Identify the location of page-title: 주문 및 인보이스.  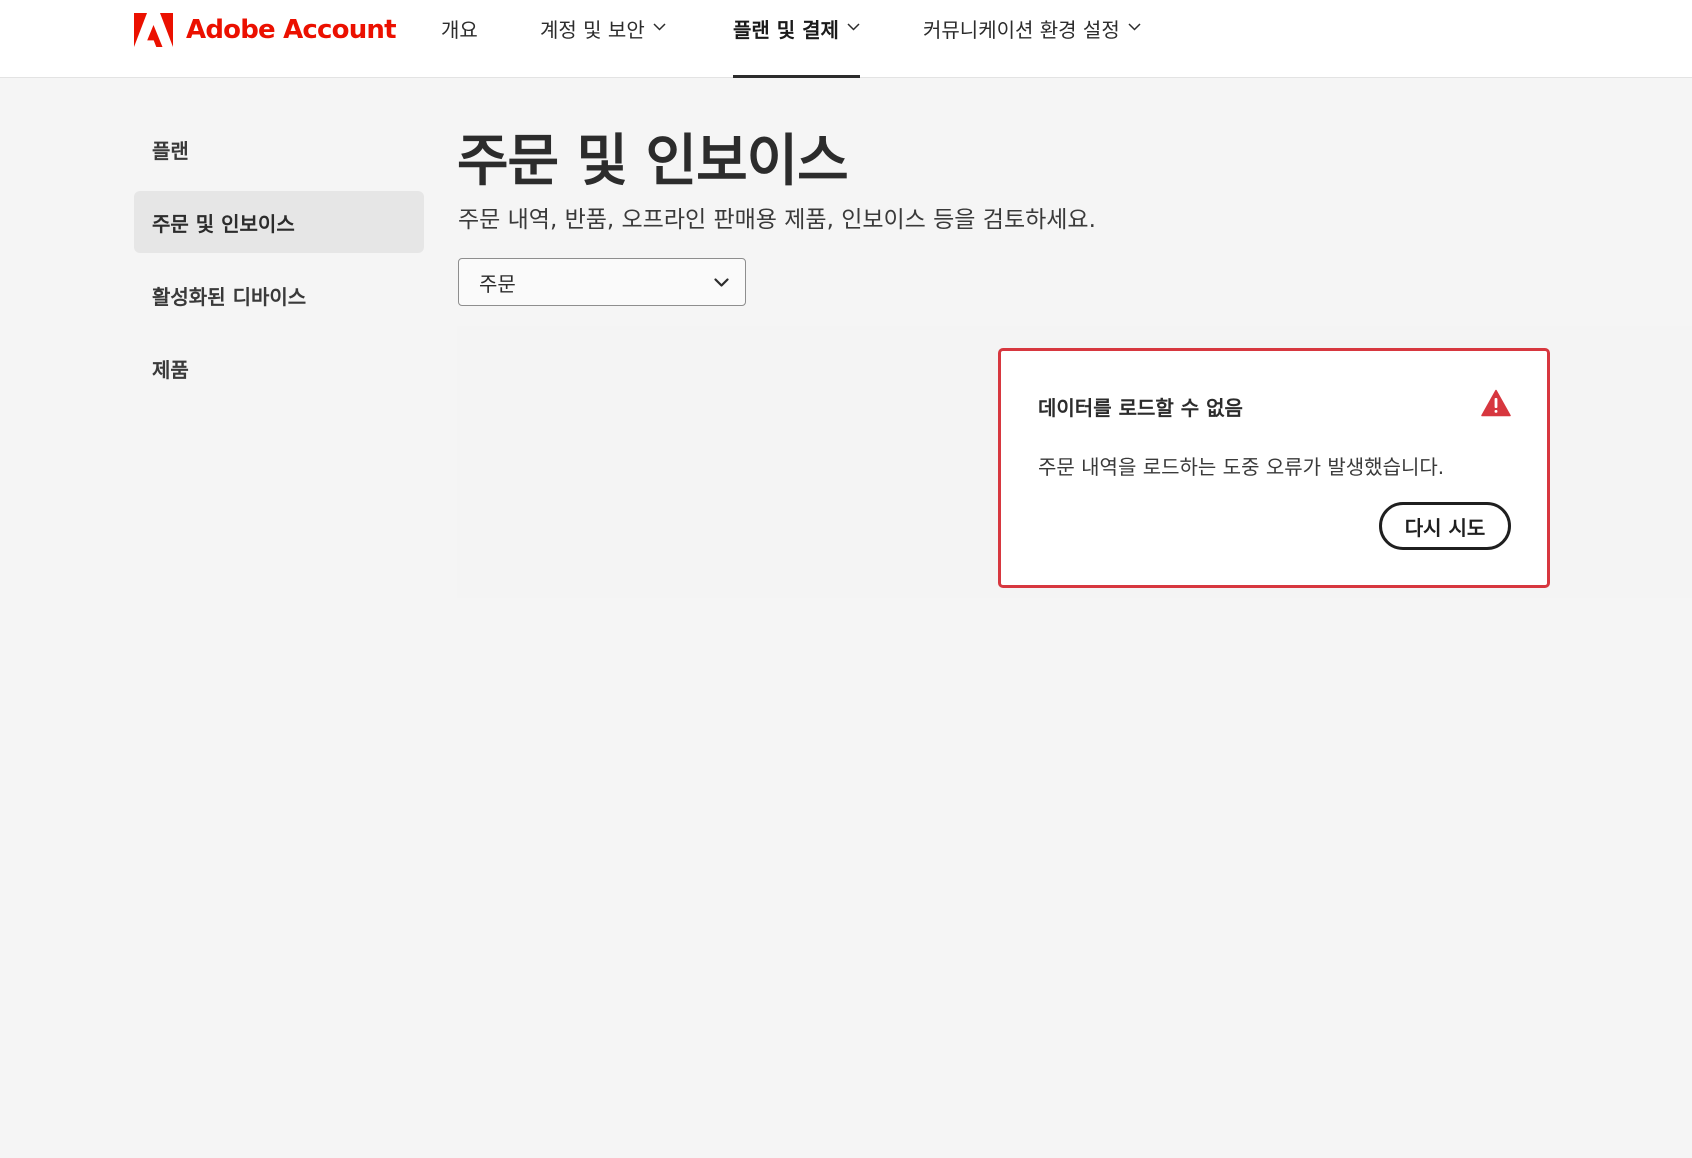
(653, 161).